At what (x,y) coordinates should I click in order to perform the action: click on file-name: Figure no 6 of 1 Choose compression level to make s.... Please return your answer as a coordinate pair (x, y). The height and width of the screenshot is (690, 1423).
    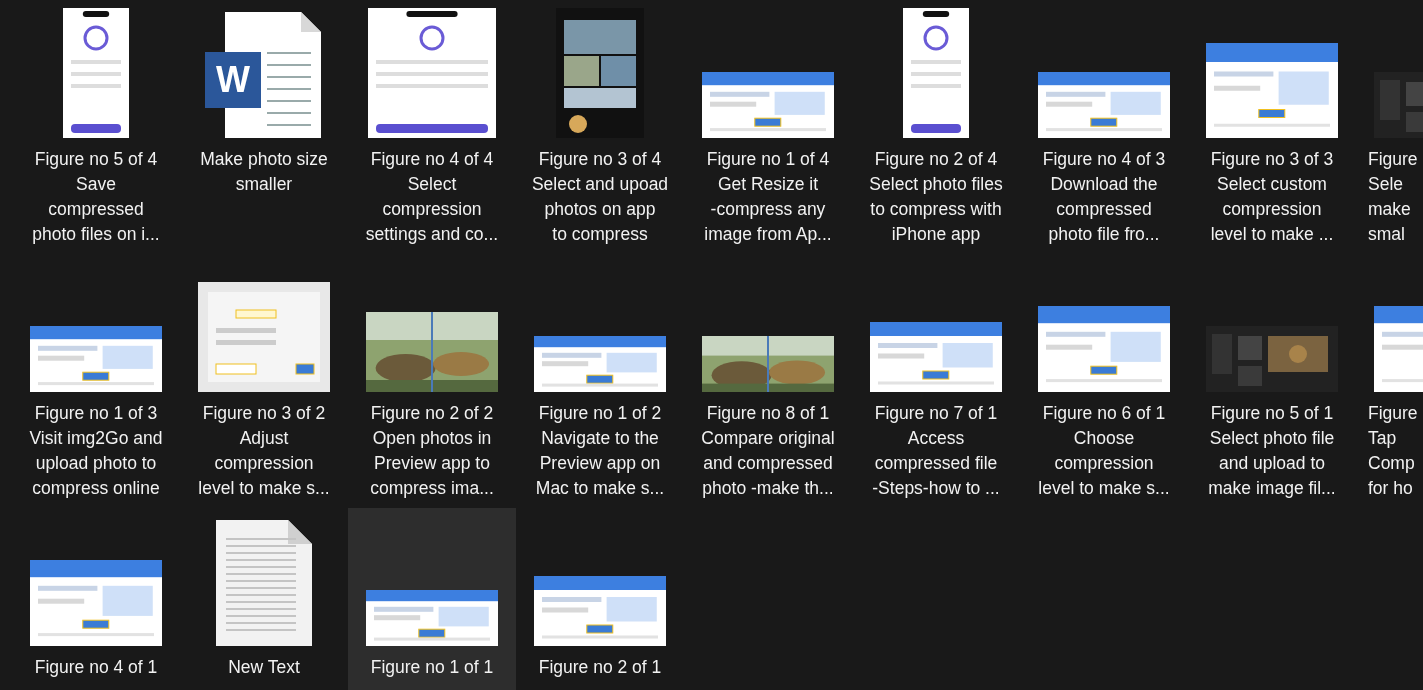
    Looking at the image, I should click on (1104, 451).